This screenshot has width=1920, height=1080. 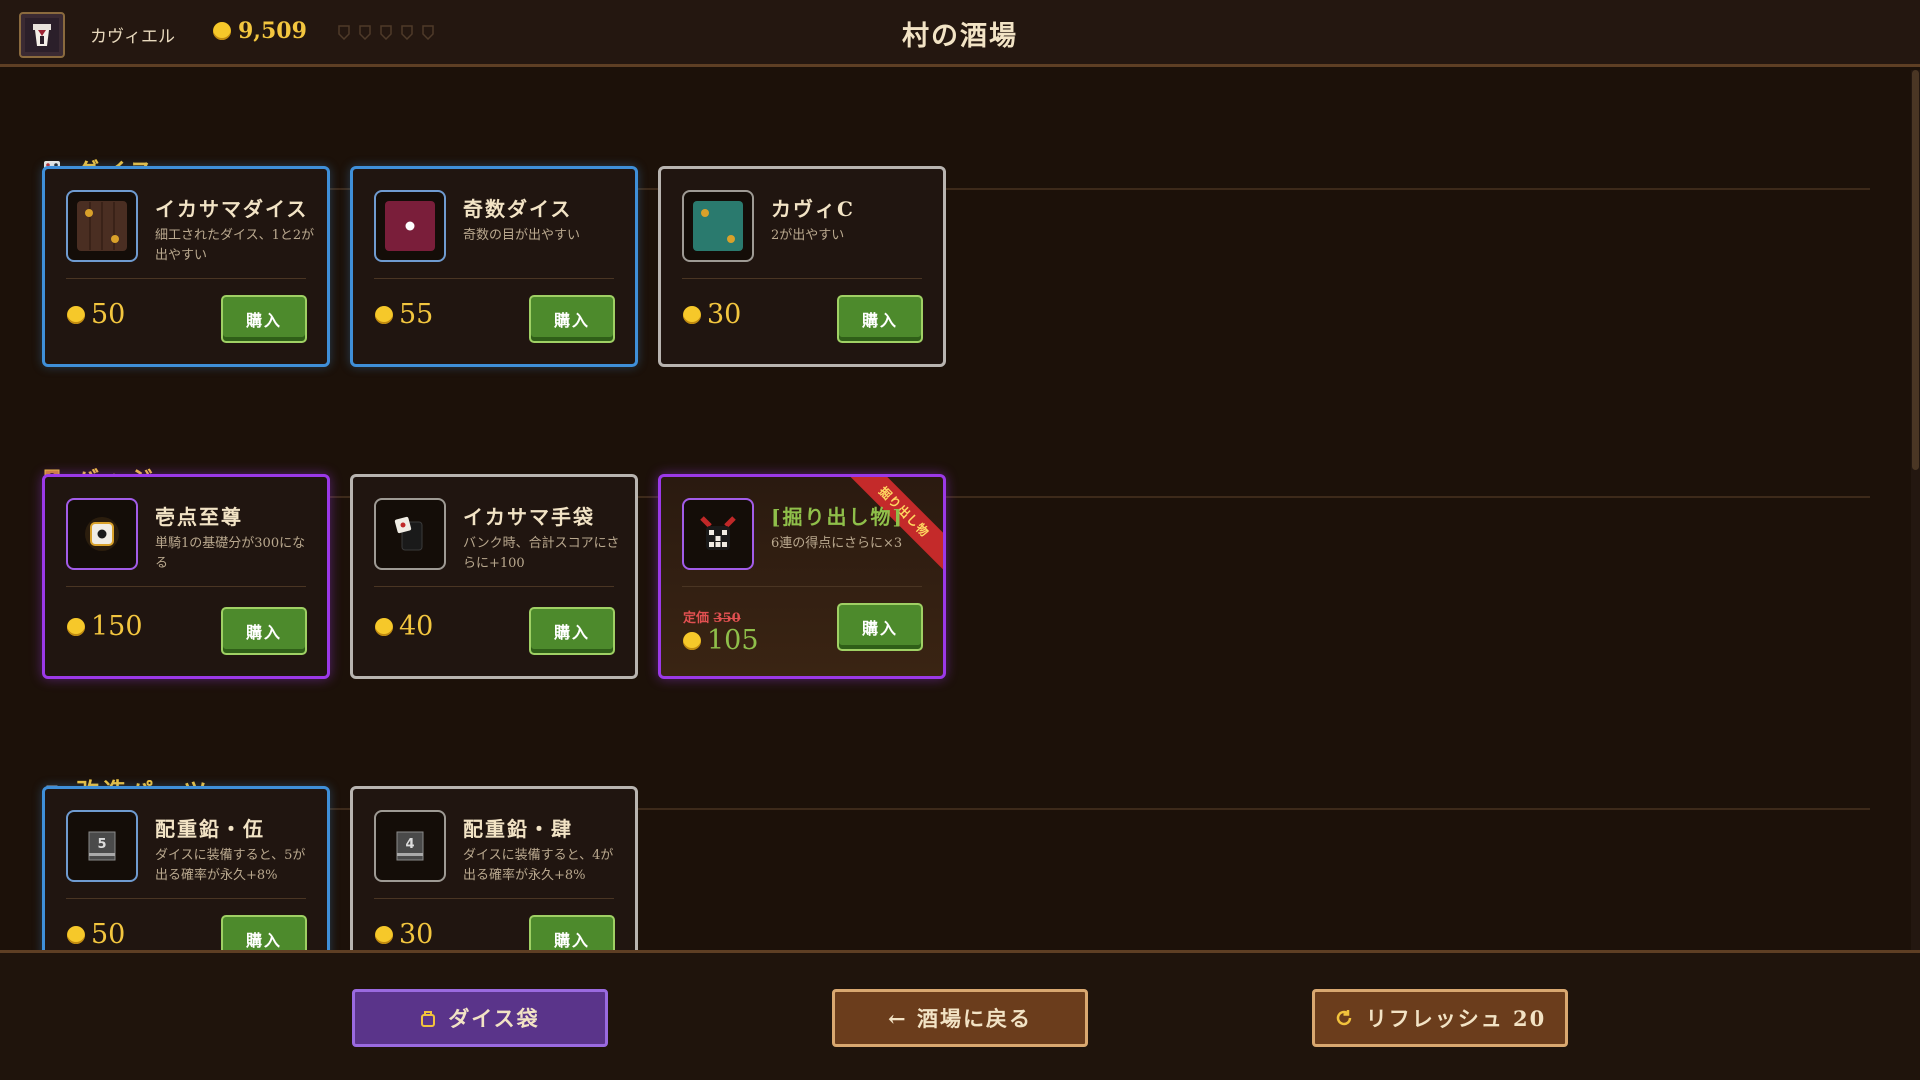 I want to click on shop-item-card: 4 配重鉛・肆 ダイスに装備すると、4が出る確率が永久+8% 30 購入, so click(x=494, y=868).